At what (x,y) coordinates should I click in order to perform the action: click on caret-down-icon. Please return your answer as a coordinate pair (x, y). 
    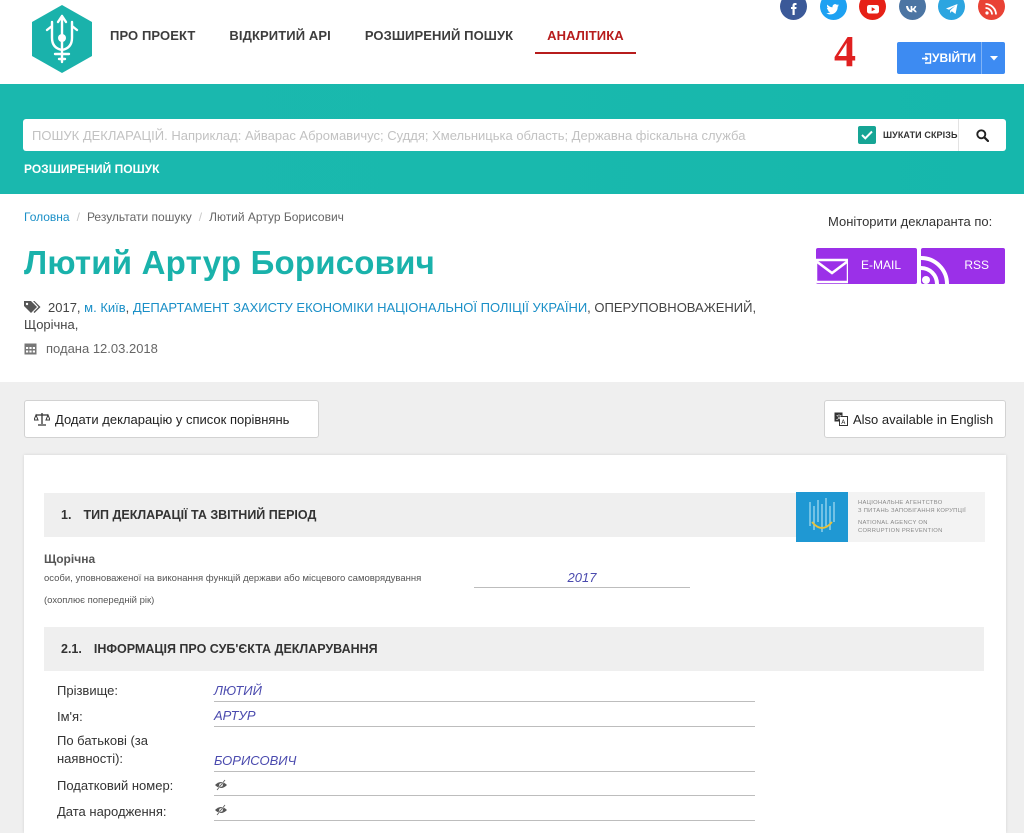
    Looking at the image, I should click on (993, 57).